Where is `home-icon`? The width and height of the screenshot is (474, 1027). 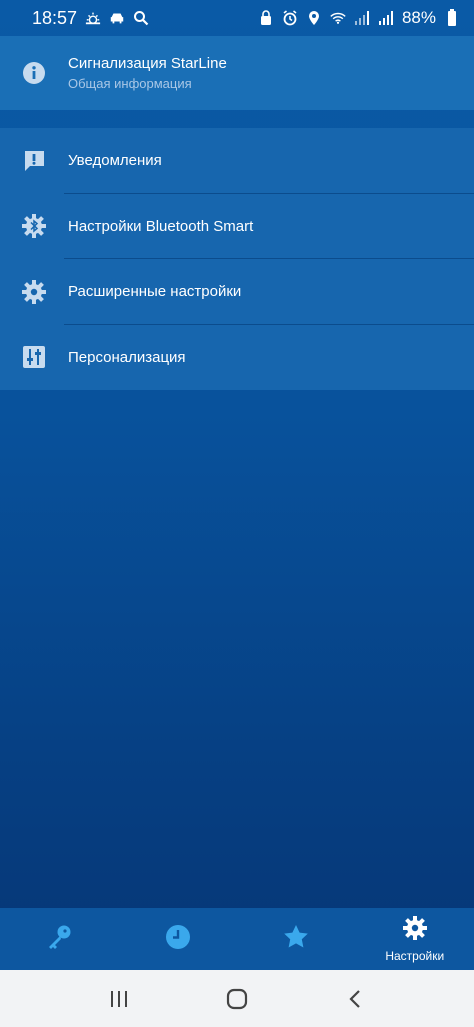
home-icon is located at coordinates (237, 999).